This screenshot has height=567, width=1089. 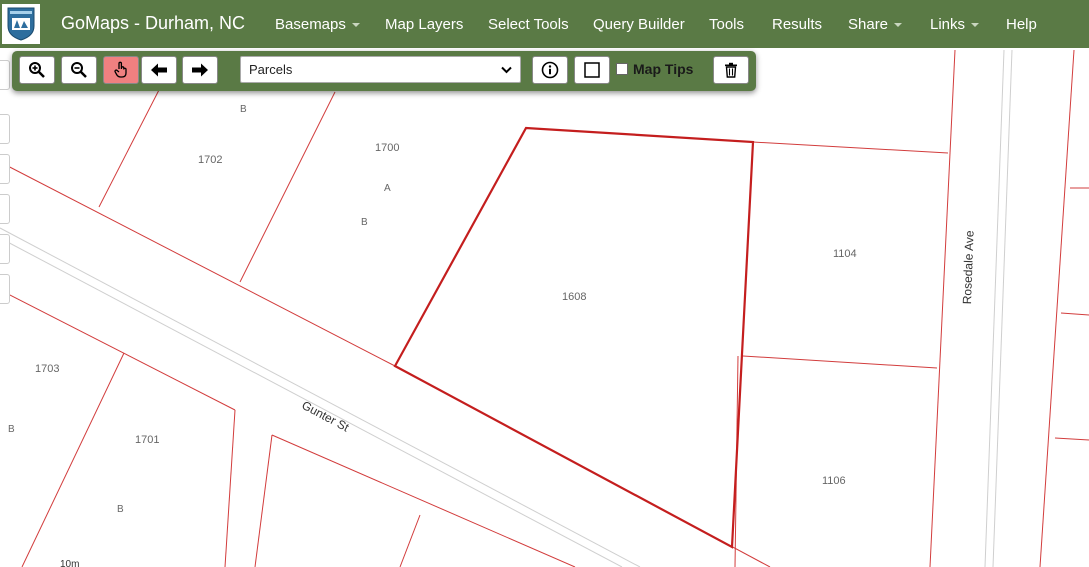 I want to click on menu-select-tools: Select Tools, so click(x=528, y=24).